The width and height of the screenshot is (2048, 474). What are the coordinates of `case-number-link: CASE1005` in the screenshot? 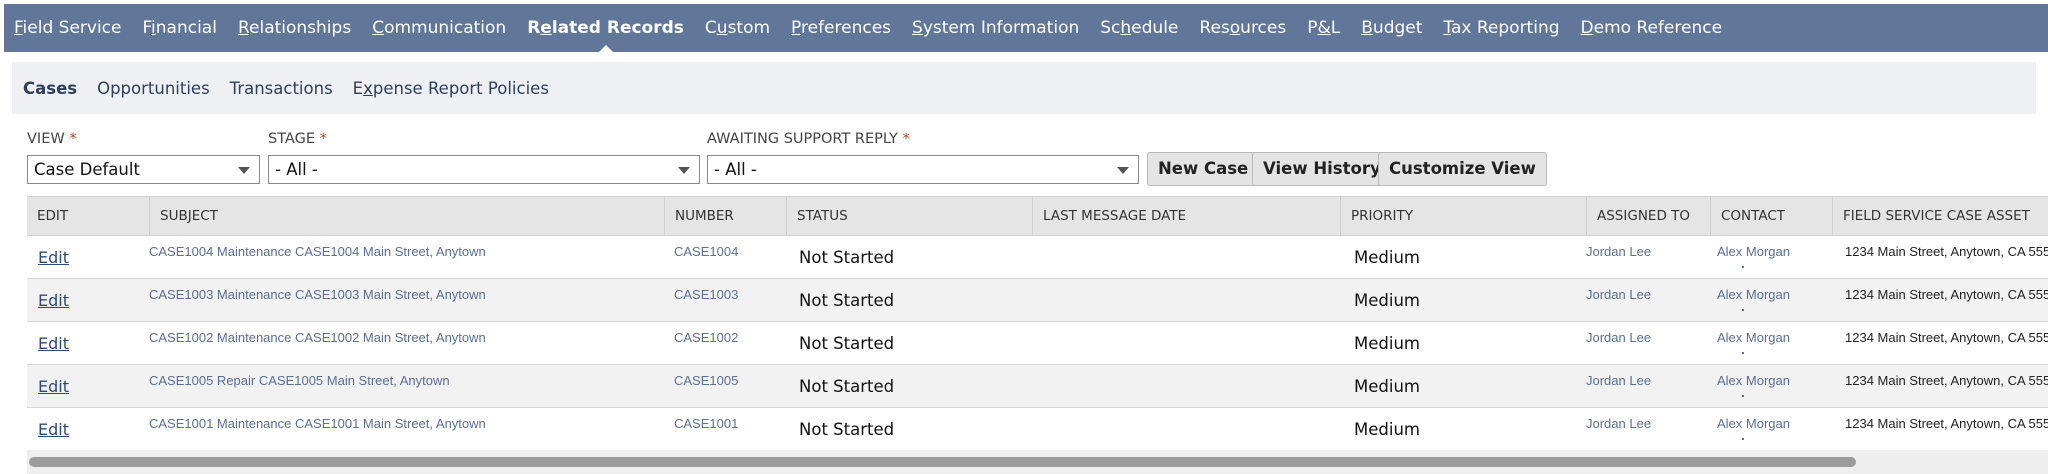 It's located at (706, 380).